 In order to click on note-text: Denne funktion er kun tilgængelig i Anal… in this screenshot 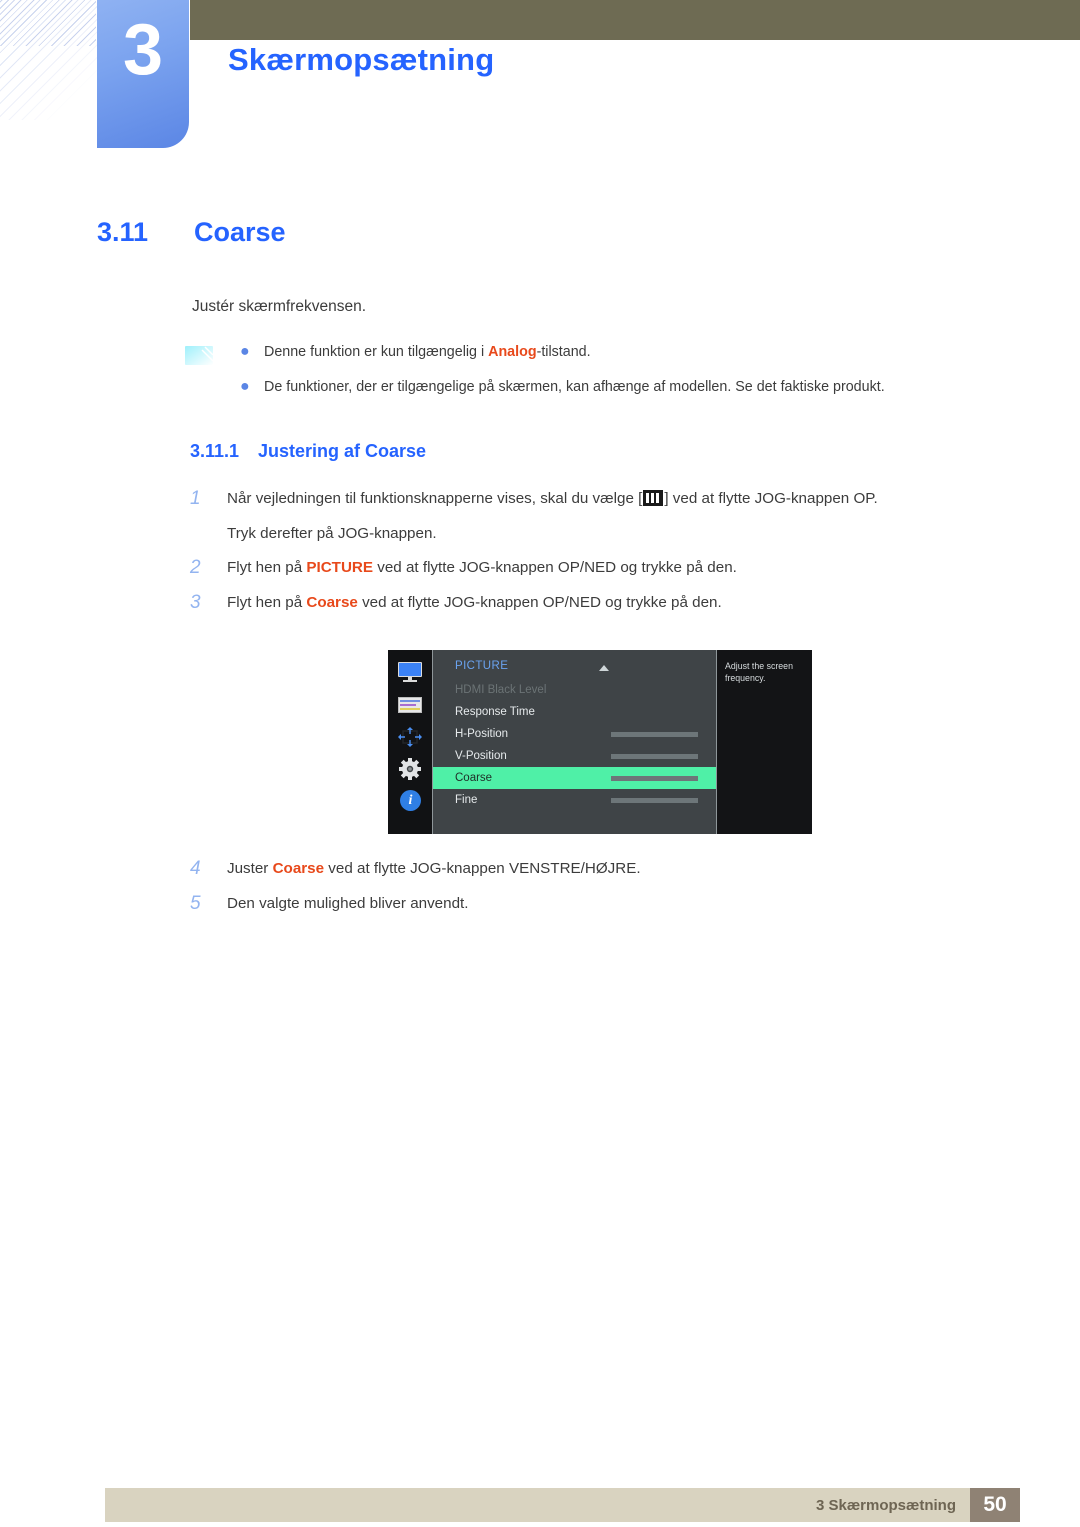, I will do `click(427, 352)`.